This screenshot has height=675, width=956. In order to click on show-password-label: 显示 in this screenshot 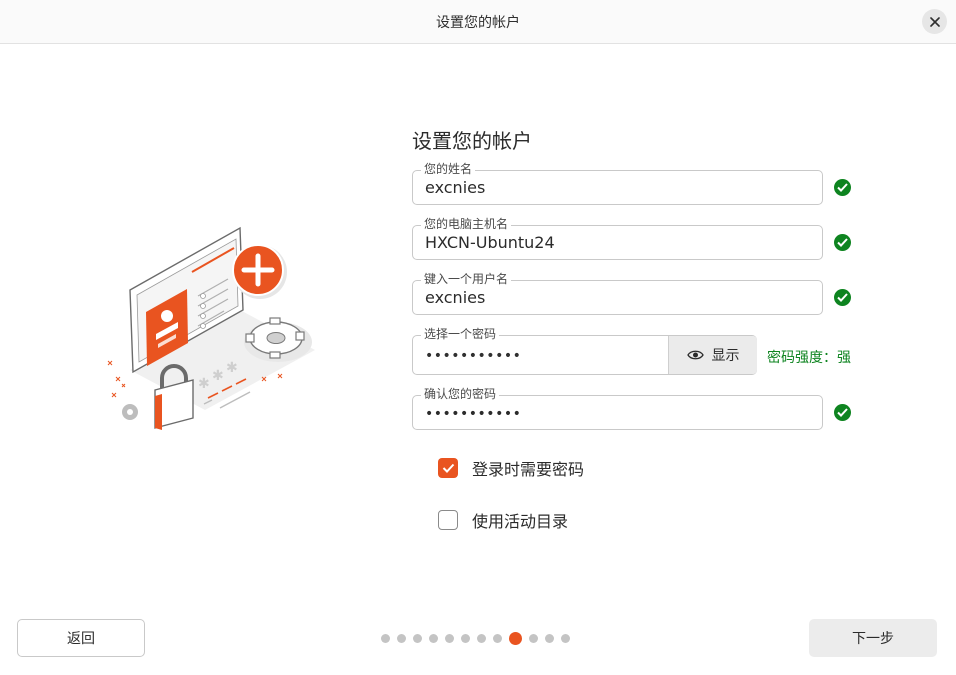, I will do `click(725, 356)`.